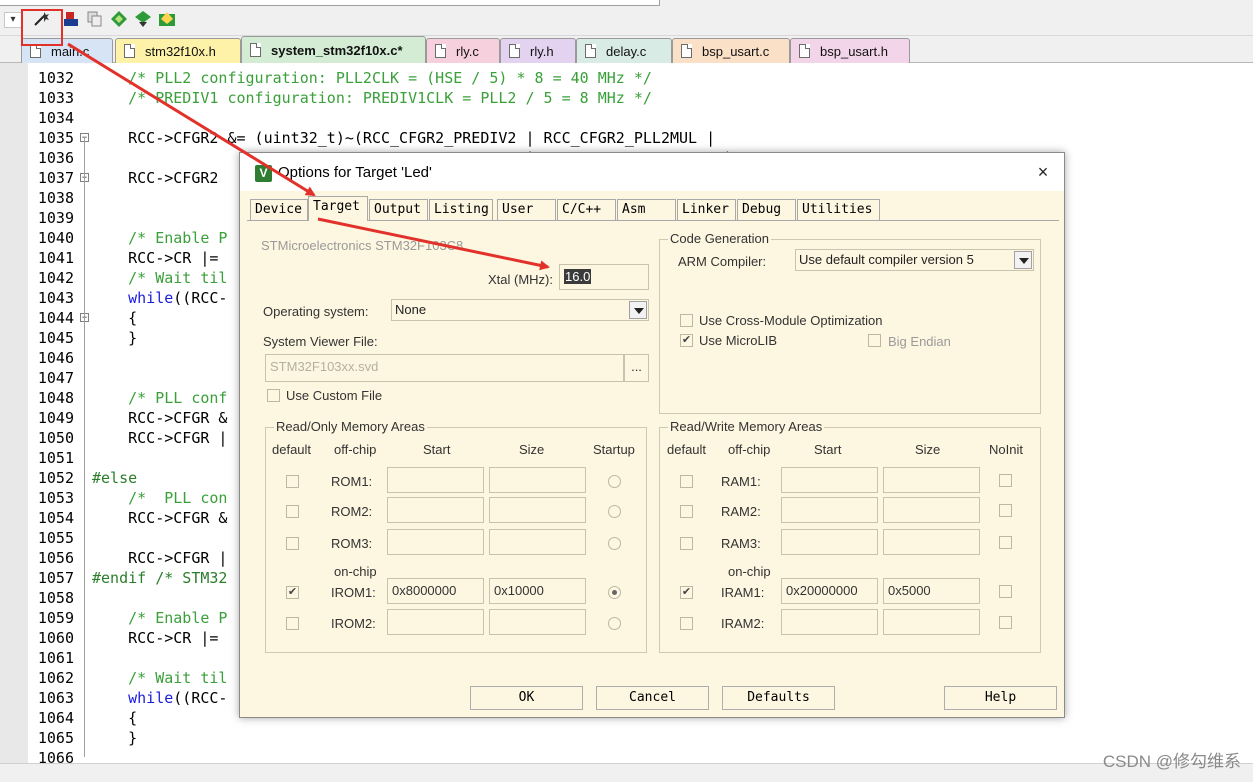 The width and height of the screenshot is (1253, 782). What do you see at coordinates (398, 209) in the screenshot?
I see `tab-output: Output` at bounding box center [398, 209].